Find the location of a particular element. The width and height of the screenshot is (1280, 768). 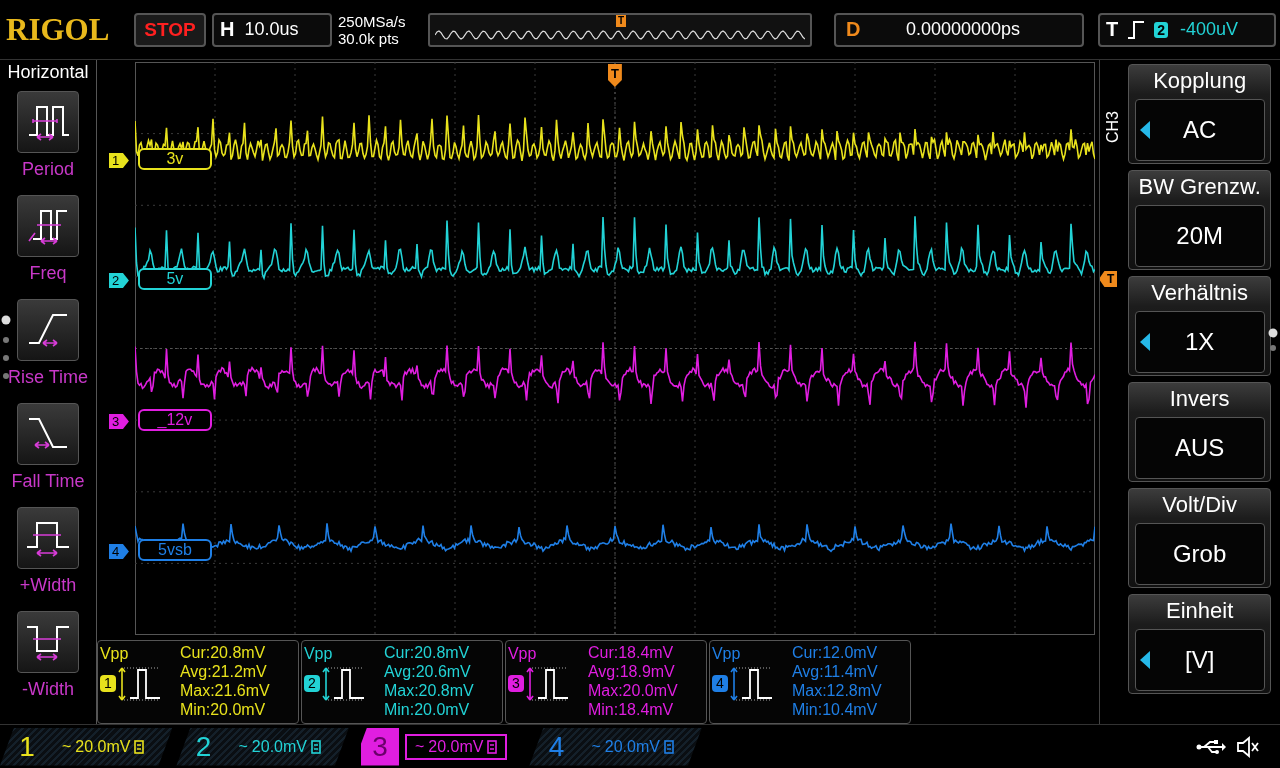

channel-marker: 1 is located at coordinates (118, 160).